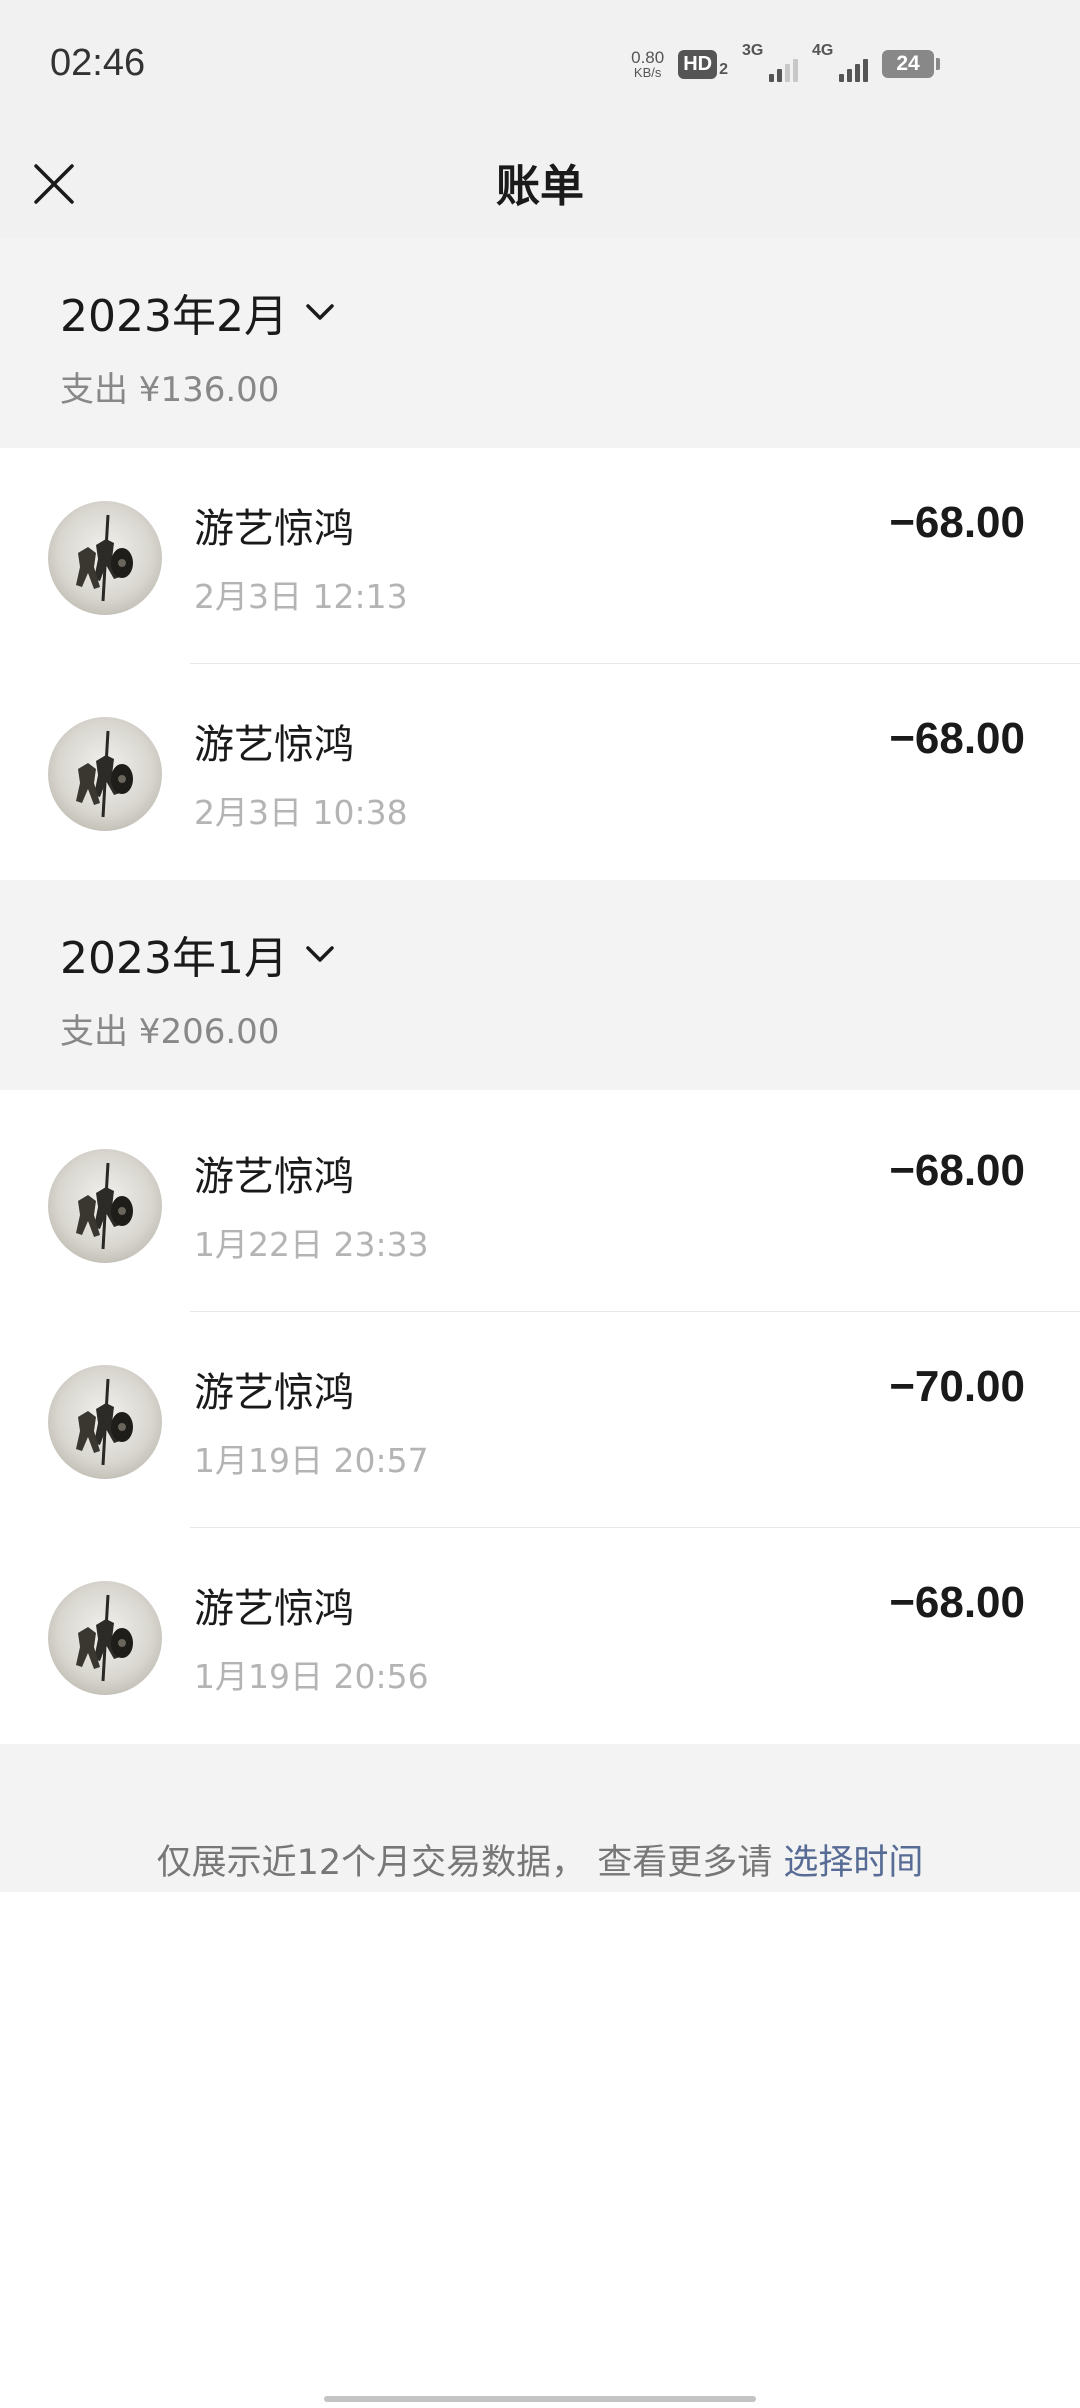 The height and width of the screenshot is (2408, 1080). I want to click on nav-bar: 账单, so click(540, 184).